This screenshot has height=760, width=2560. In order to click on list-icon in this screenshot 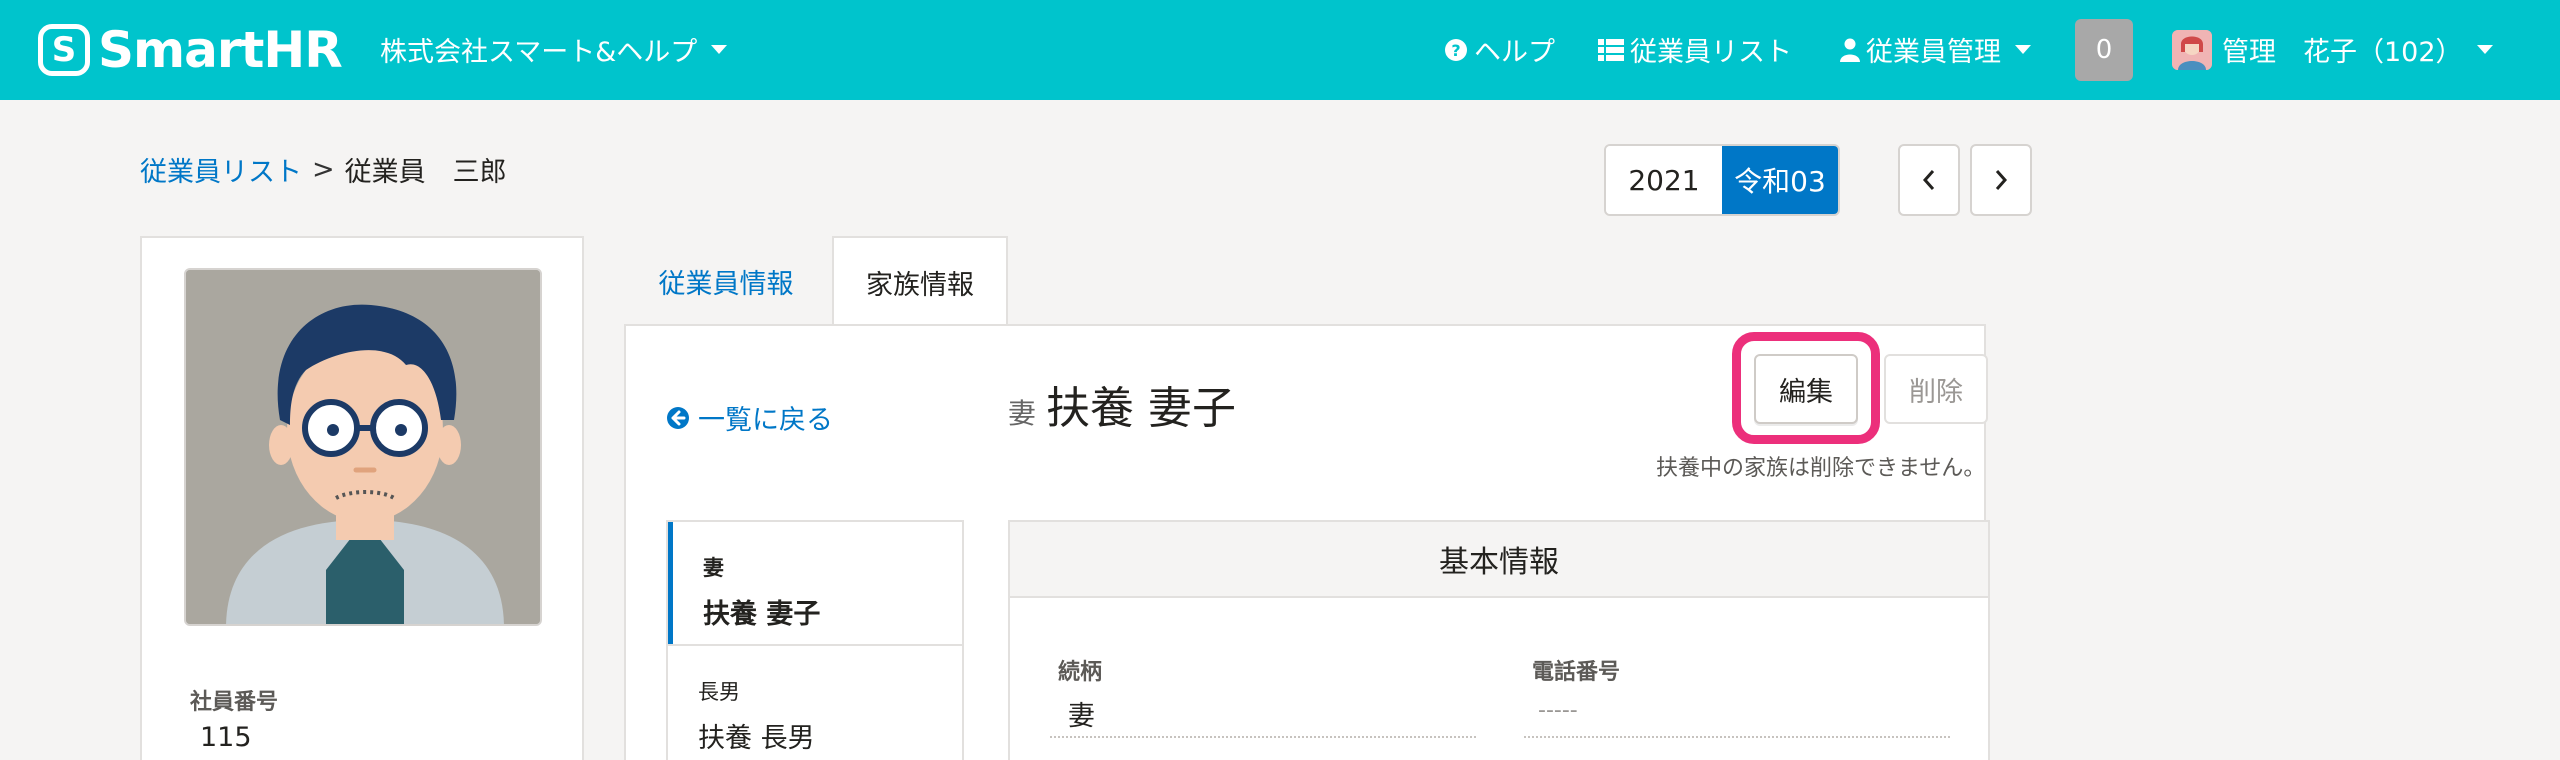, I will do `click(1611, 49)`.